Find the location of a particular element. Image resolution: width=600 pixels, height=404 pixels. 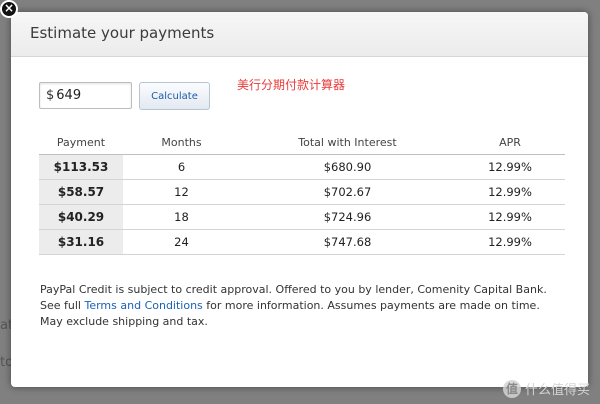

header-apr: APR is located at coordinates (510, 142).